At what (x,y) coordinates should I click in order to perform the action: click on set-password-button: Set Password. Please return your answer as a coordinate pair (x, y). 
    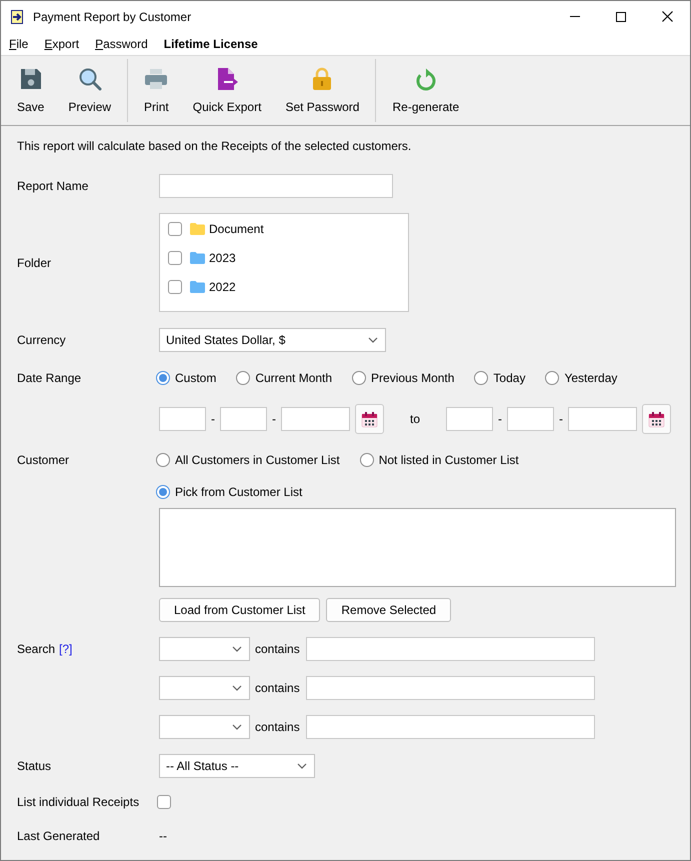
    Looking at the image, I should click on (322, 90).